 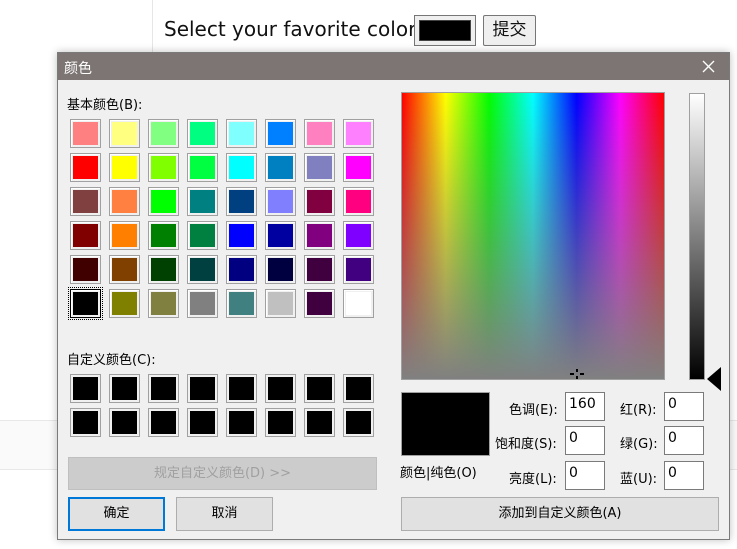 What do you see at coordinates (585, 475) in the screenshot?
I see `luminance-input: 0` at bounding box center [585, 475].